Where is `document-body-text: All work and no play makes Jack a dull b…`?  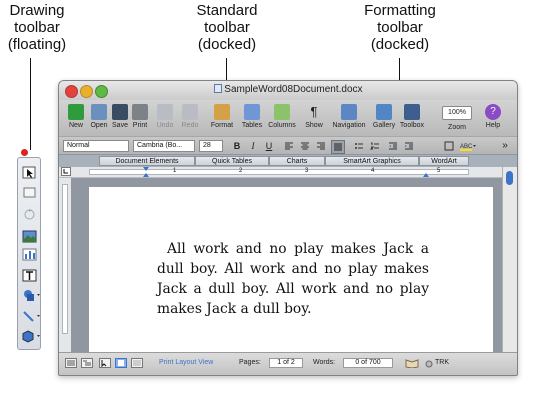
document-body-text: All work and no play makes Jack a dull b… is located at coordinates (293, 279).